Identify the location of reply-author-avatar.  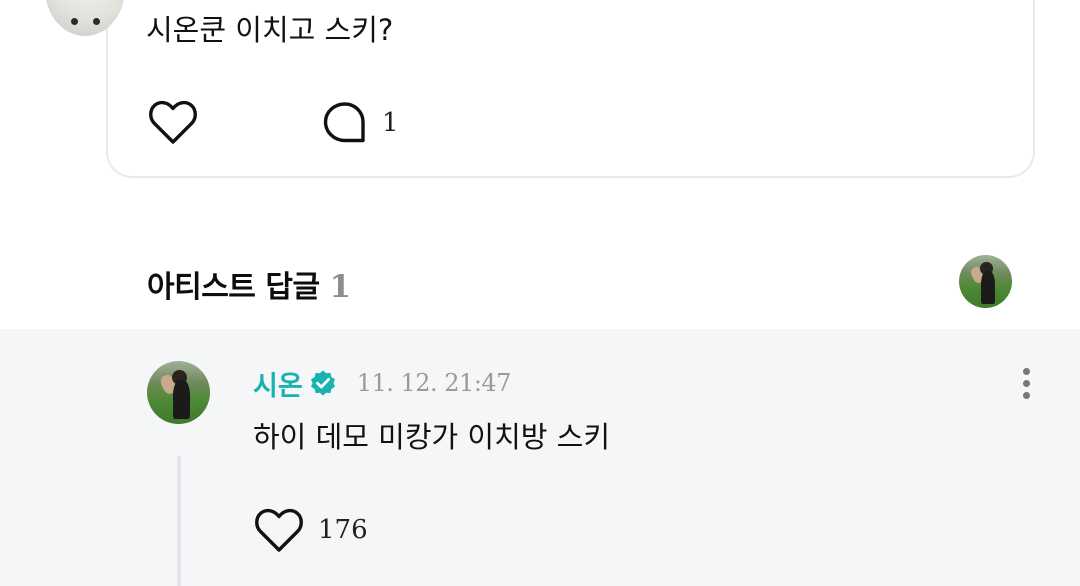
(178, 392).